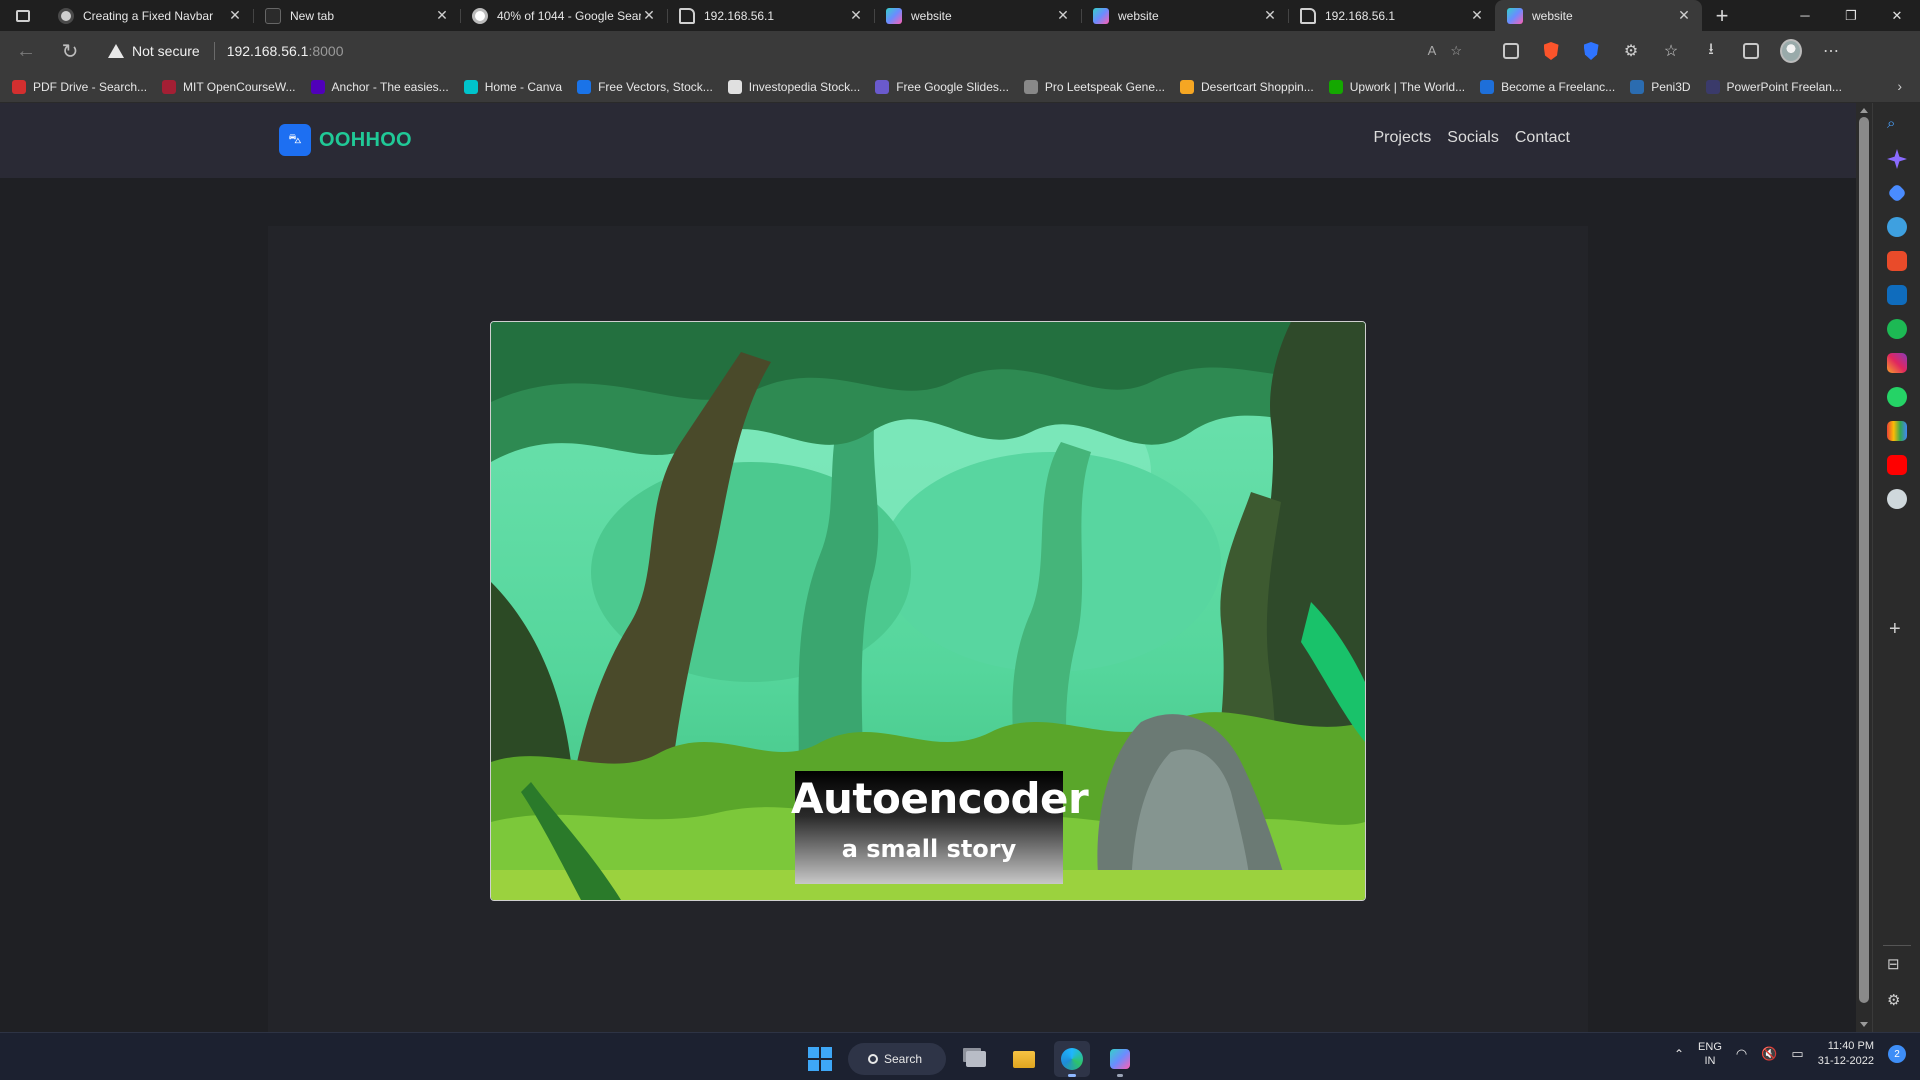 The width and height of the screenshot is (1920, 1080). What do you see at coordinates (1391, 15) in the screenshot?
I see `tab-6: 192.168.56.1 ✕` at bounding box center [1391, 15].